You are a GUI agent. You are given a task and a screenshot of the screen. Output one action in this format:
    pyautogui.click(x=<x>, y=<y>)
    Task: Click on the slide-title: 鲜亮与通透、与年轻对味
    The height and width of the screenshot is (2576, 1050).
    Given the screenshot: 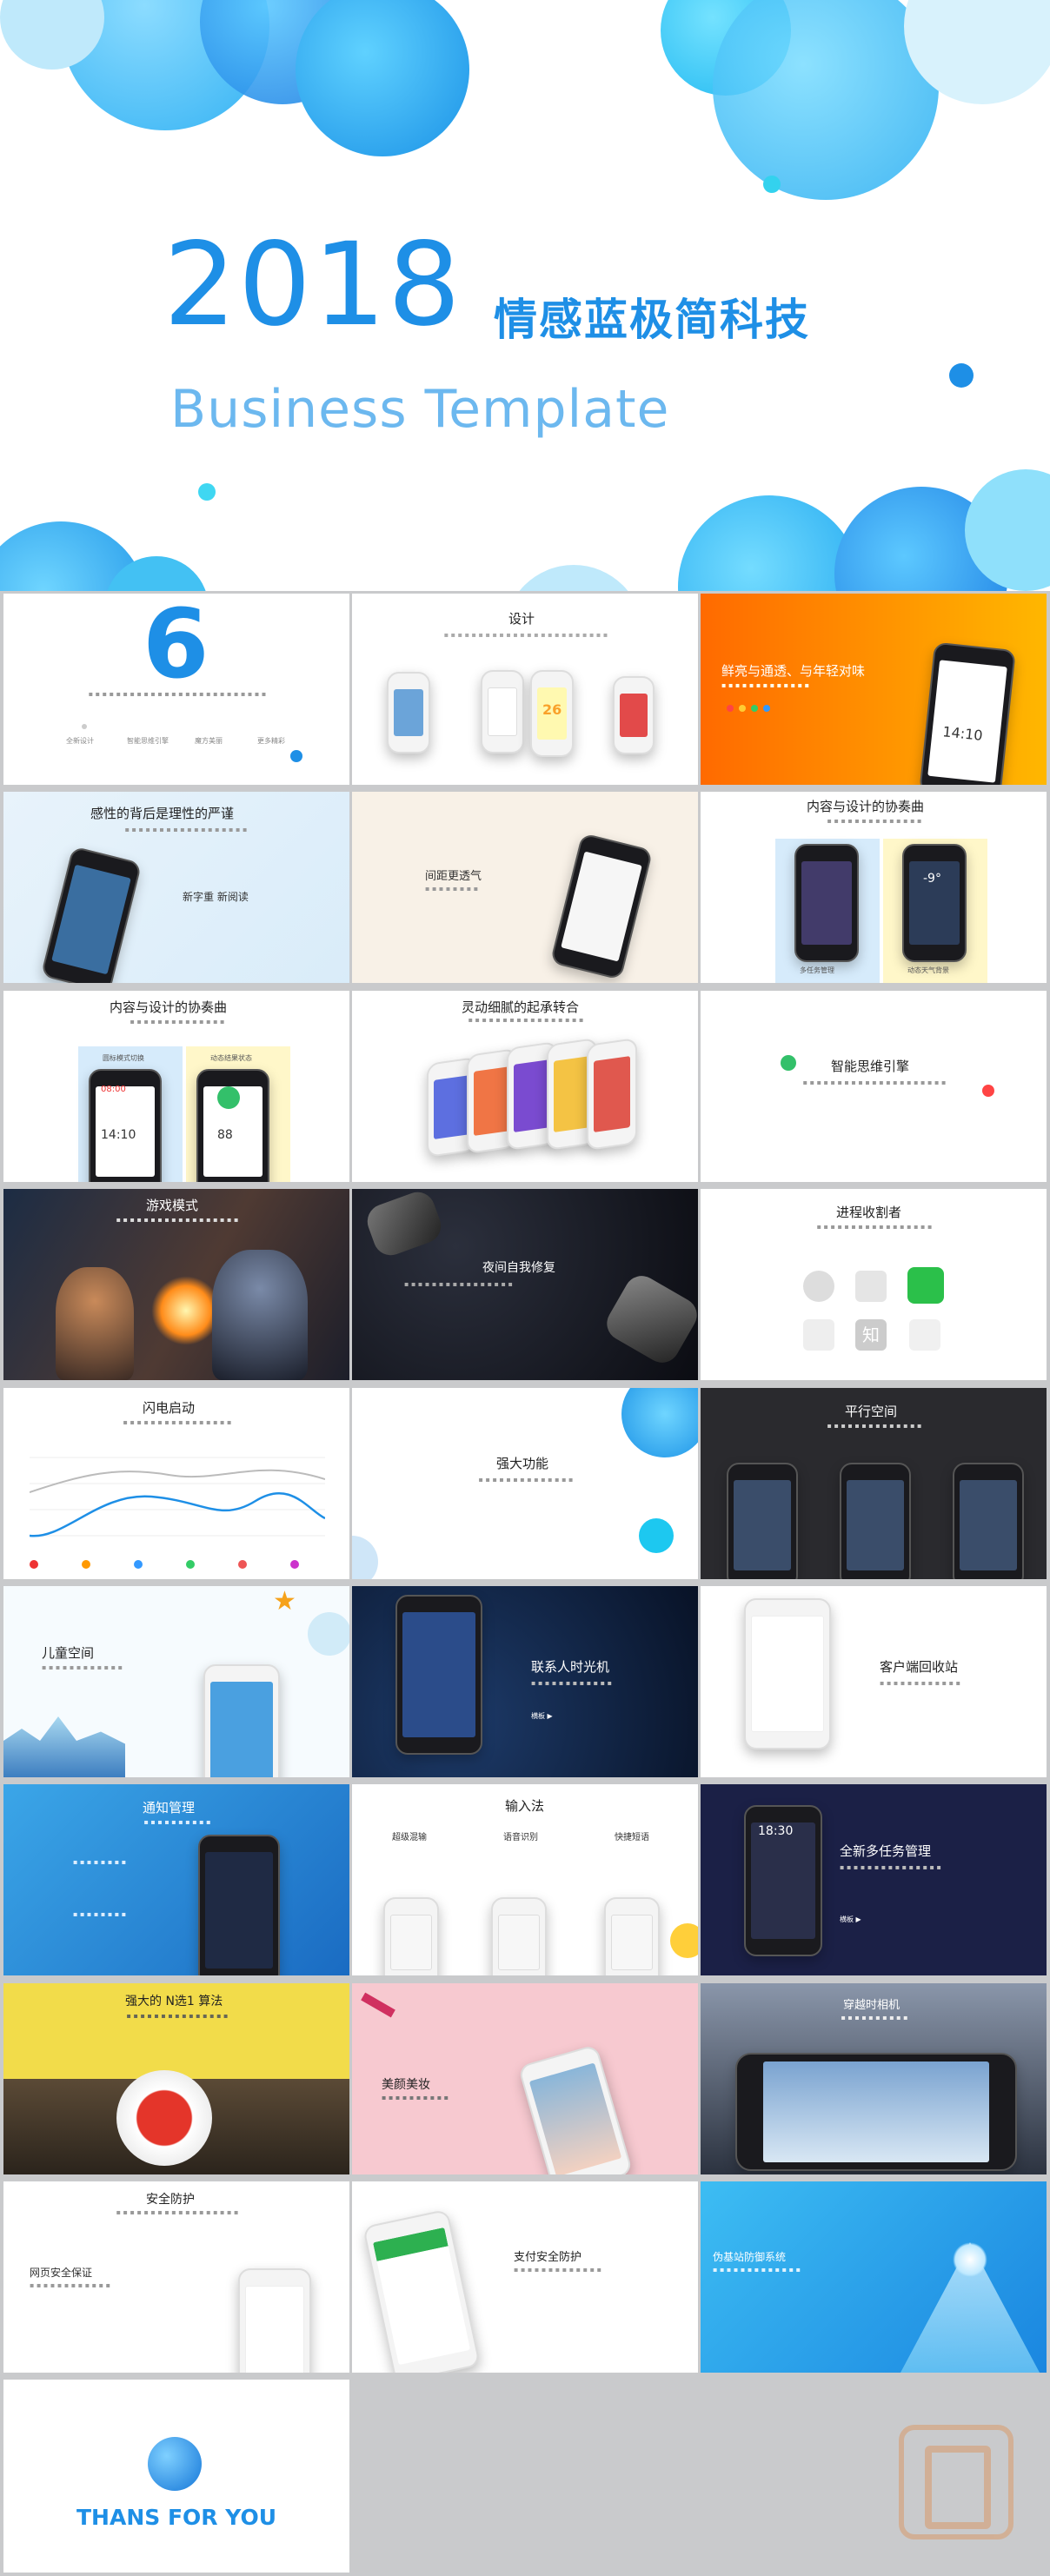 What is the action you would take?
    pyautogui.click(x=793, y=671)
    